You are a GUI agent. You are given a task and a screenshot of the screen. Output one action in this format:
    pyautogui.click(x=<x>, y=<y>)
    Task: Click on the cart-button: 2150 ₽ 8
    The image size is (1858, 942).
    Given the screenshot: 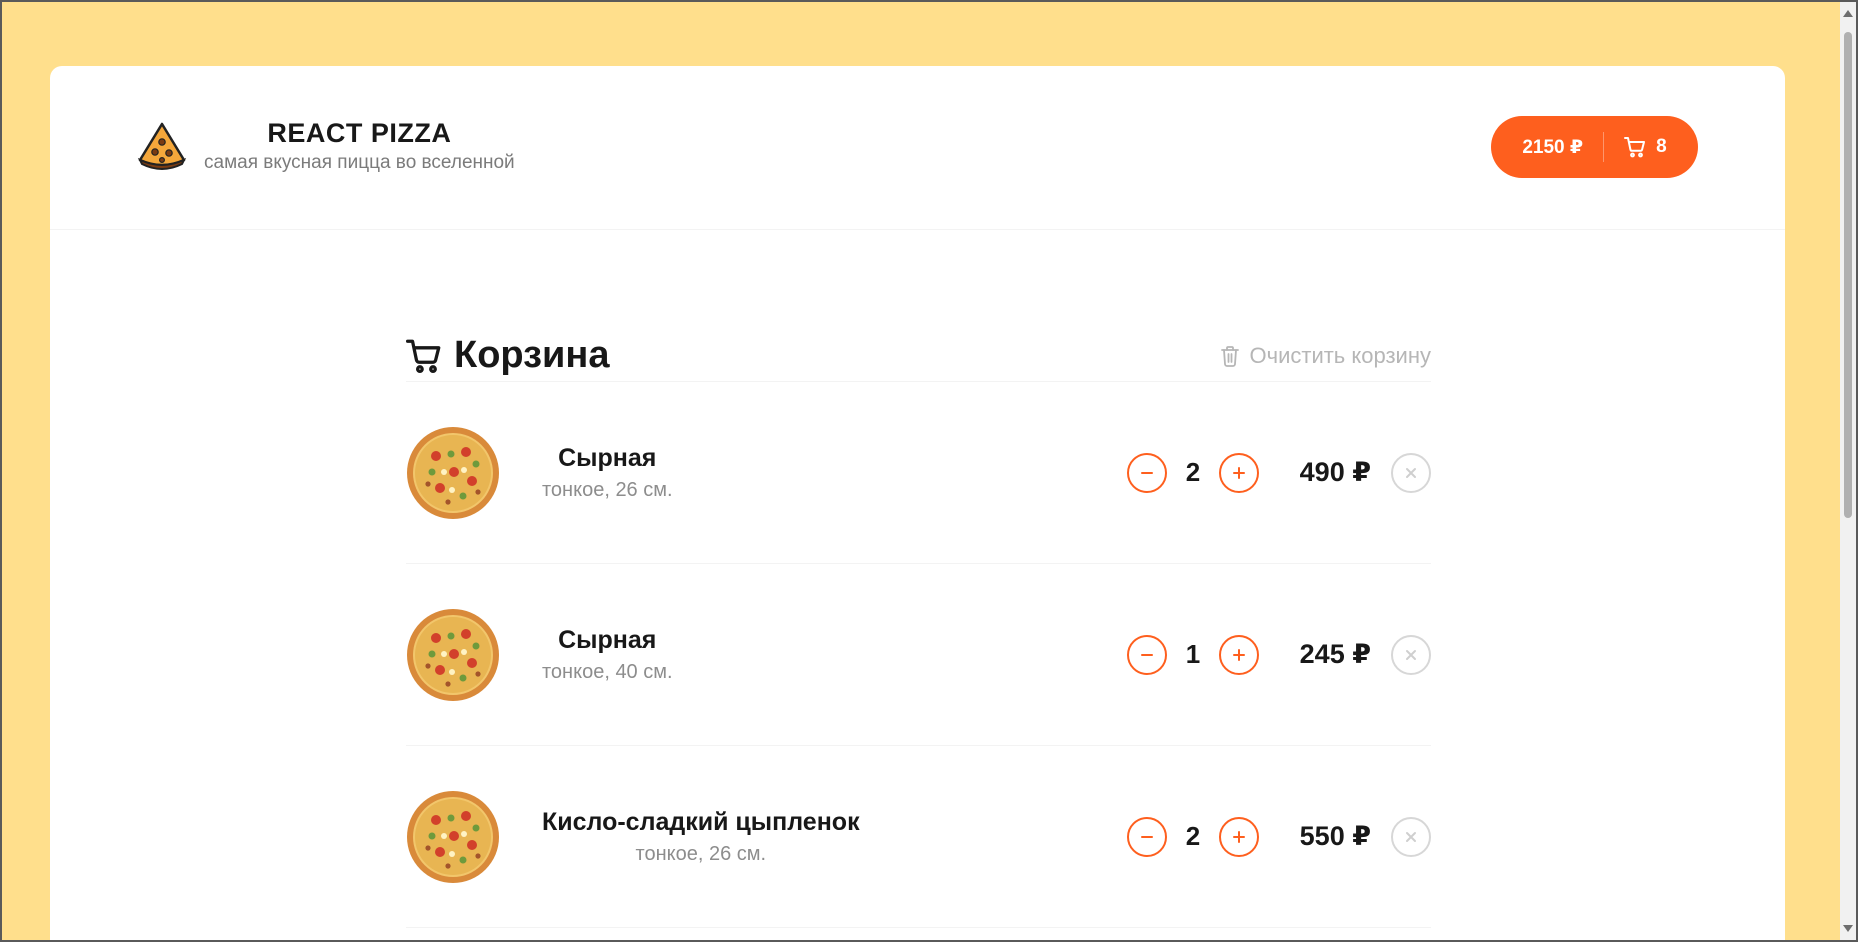 What is the action you would take?
    pyautogui.click(x=1594, y=147)
    